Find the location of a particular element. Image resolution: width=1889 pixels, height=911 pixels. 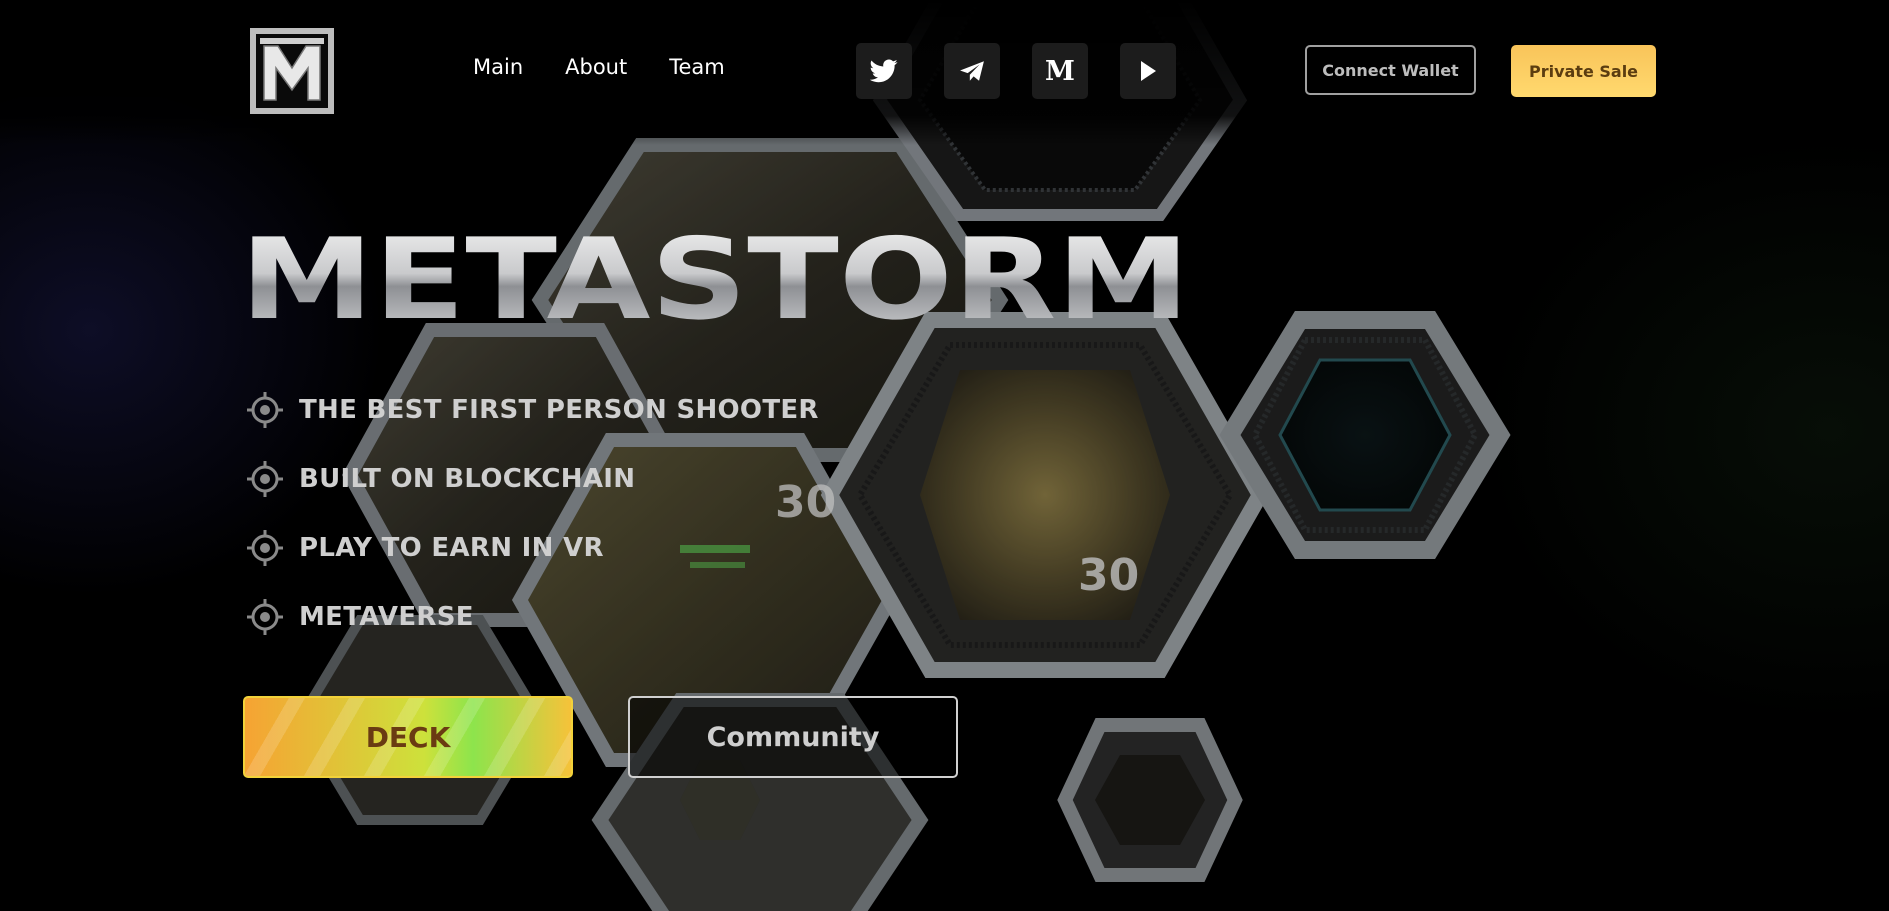

feature-text: THE BEST FIRST PERSON SHOOTER is located at coordinates (559, 410).